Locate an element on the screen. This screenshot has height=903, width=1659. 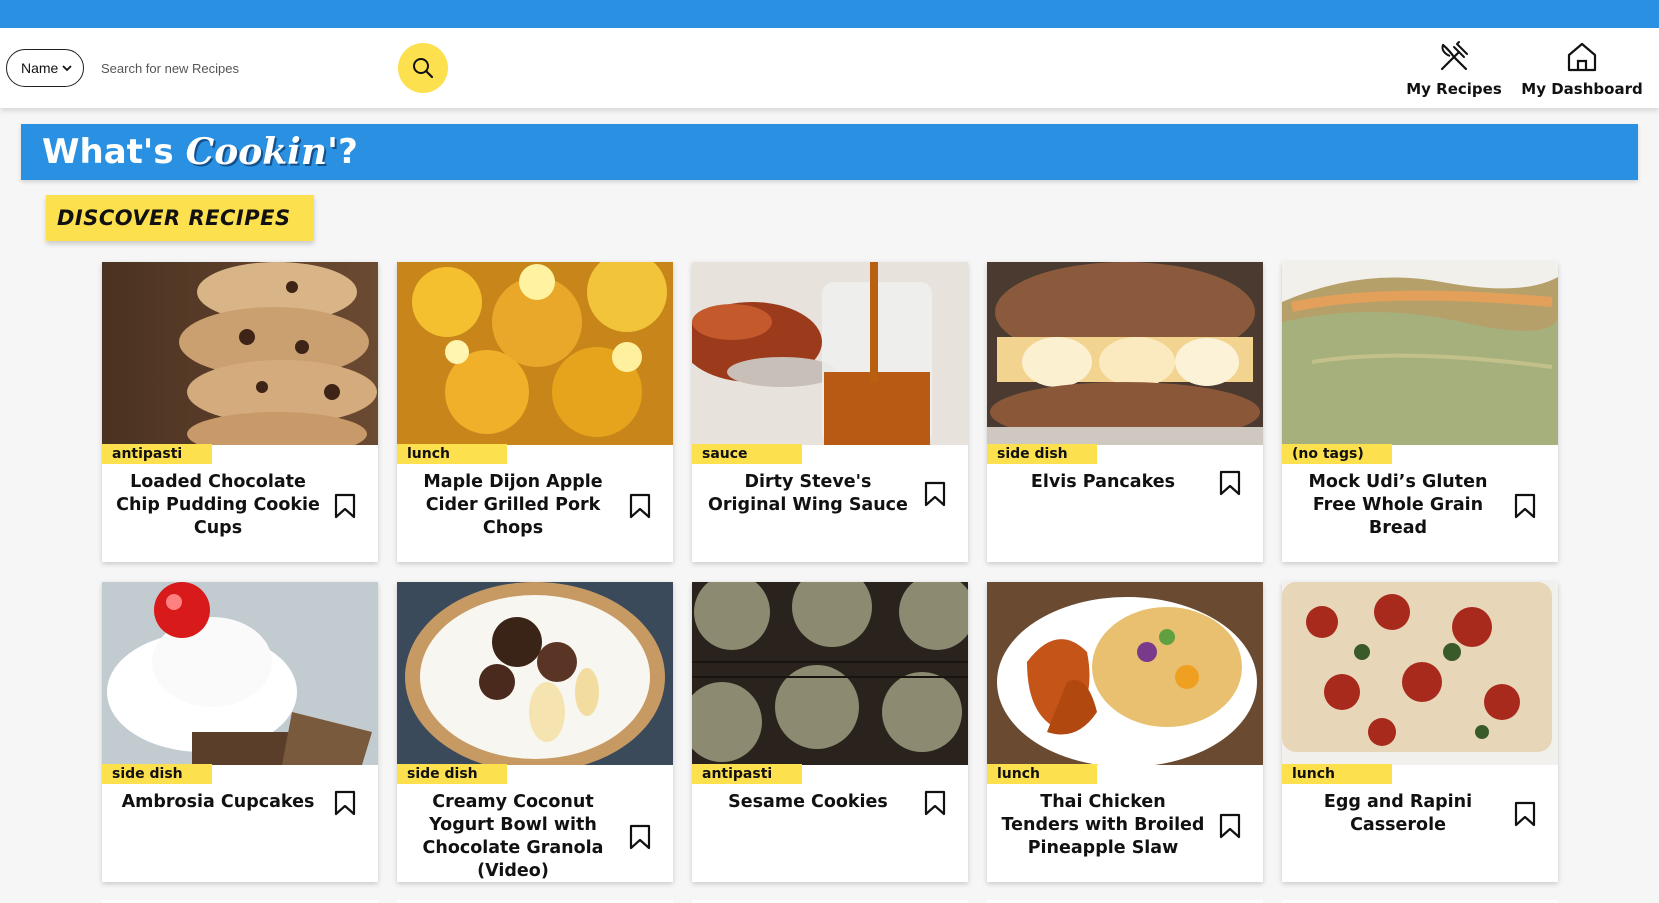
recipe-title: Dirty Steve's Original Wing Sauce is located at coordinates (808, 494).